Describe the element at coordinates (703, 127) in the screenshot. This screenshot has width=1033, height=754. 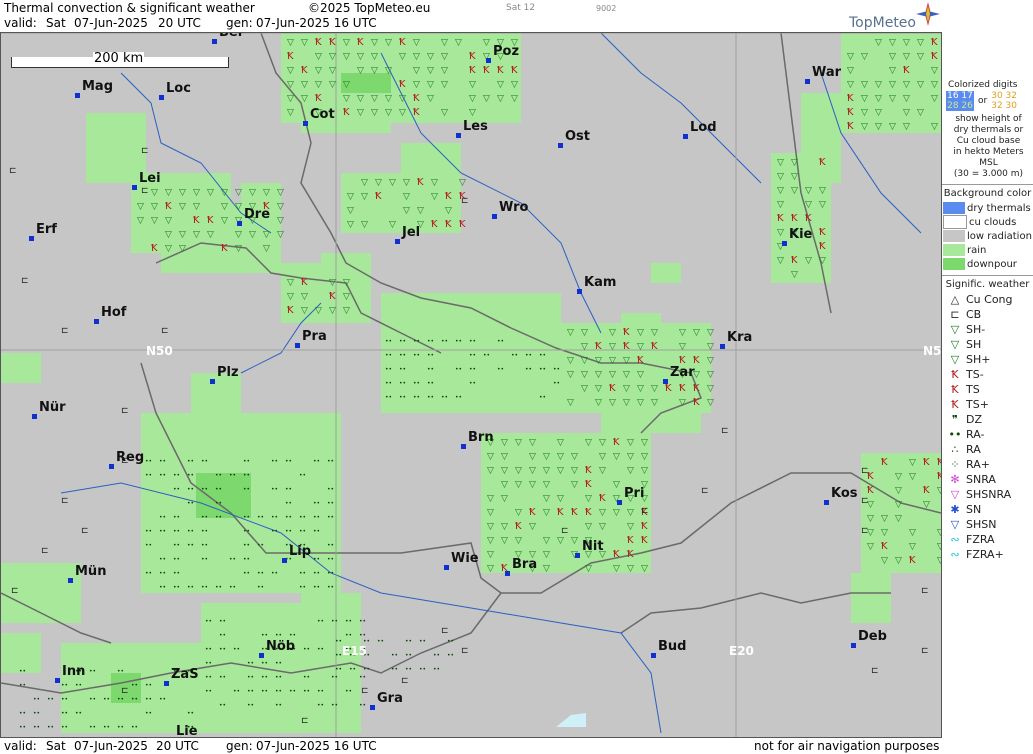
I see `city-label: Lod` at that location.